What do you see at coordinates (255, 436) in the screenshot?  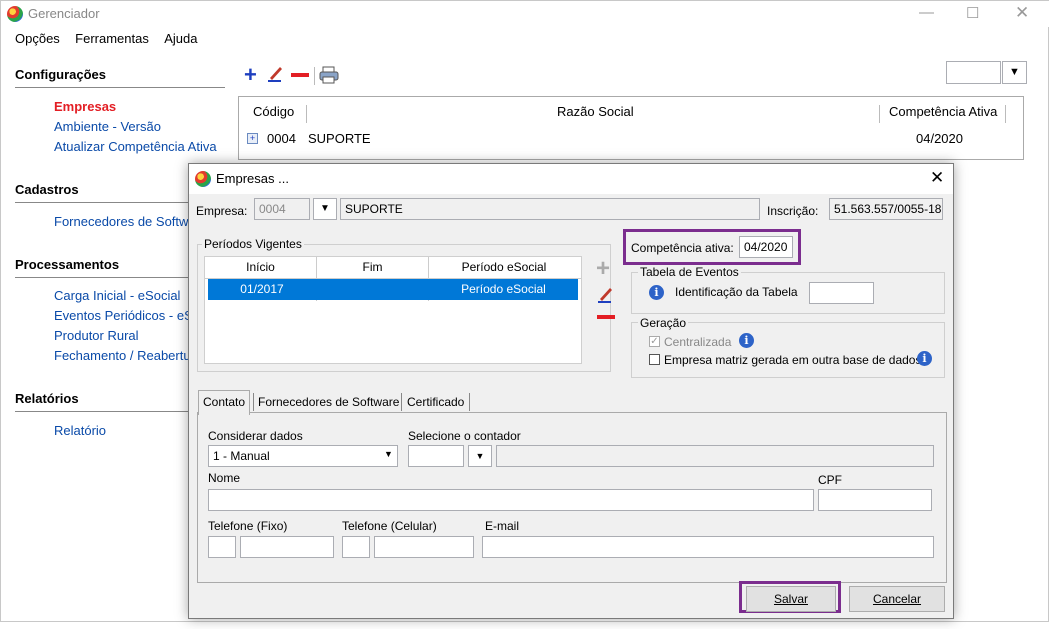 I see `considerar-label: Considerar dados` at bounding box center [255, 436].